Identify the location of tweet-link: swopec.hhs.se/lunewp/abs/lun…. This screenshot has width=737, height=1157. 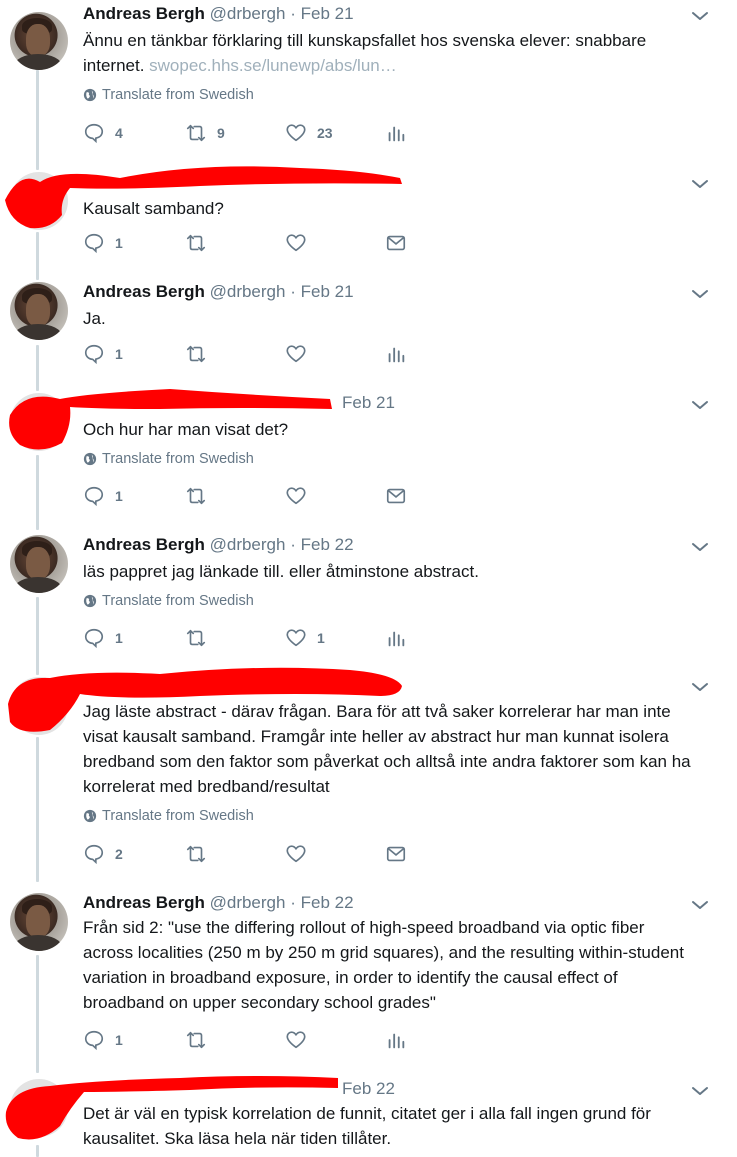
(273, 65).